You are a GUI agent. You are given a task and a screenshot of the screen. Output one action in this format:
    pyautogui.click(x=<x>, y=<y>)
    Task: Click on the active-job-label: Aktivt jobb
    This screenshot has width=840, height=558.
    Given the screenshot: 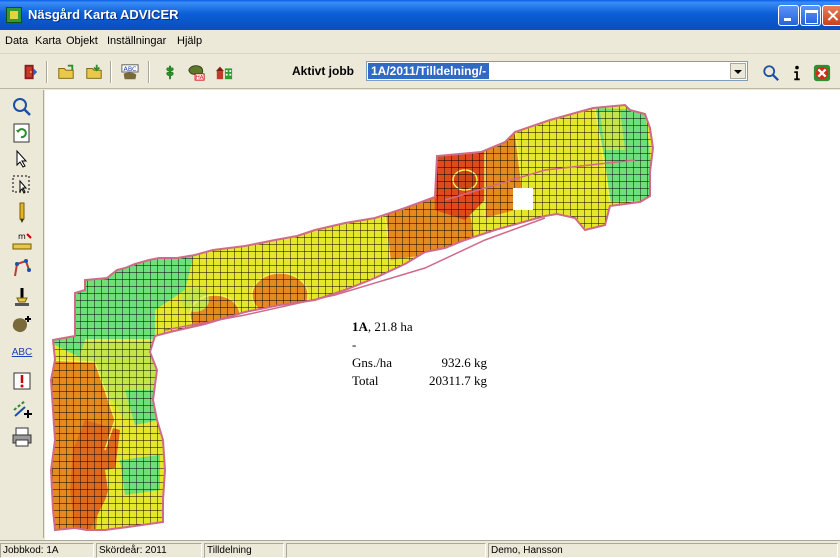 What is the action you would take?
    pyautogui.click(x=323, y=71)
    